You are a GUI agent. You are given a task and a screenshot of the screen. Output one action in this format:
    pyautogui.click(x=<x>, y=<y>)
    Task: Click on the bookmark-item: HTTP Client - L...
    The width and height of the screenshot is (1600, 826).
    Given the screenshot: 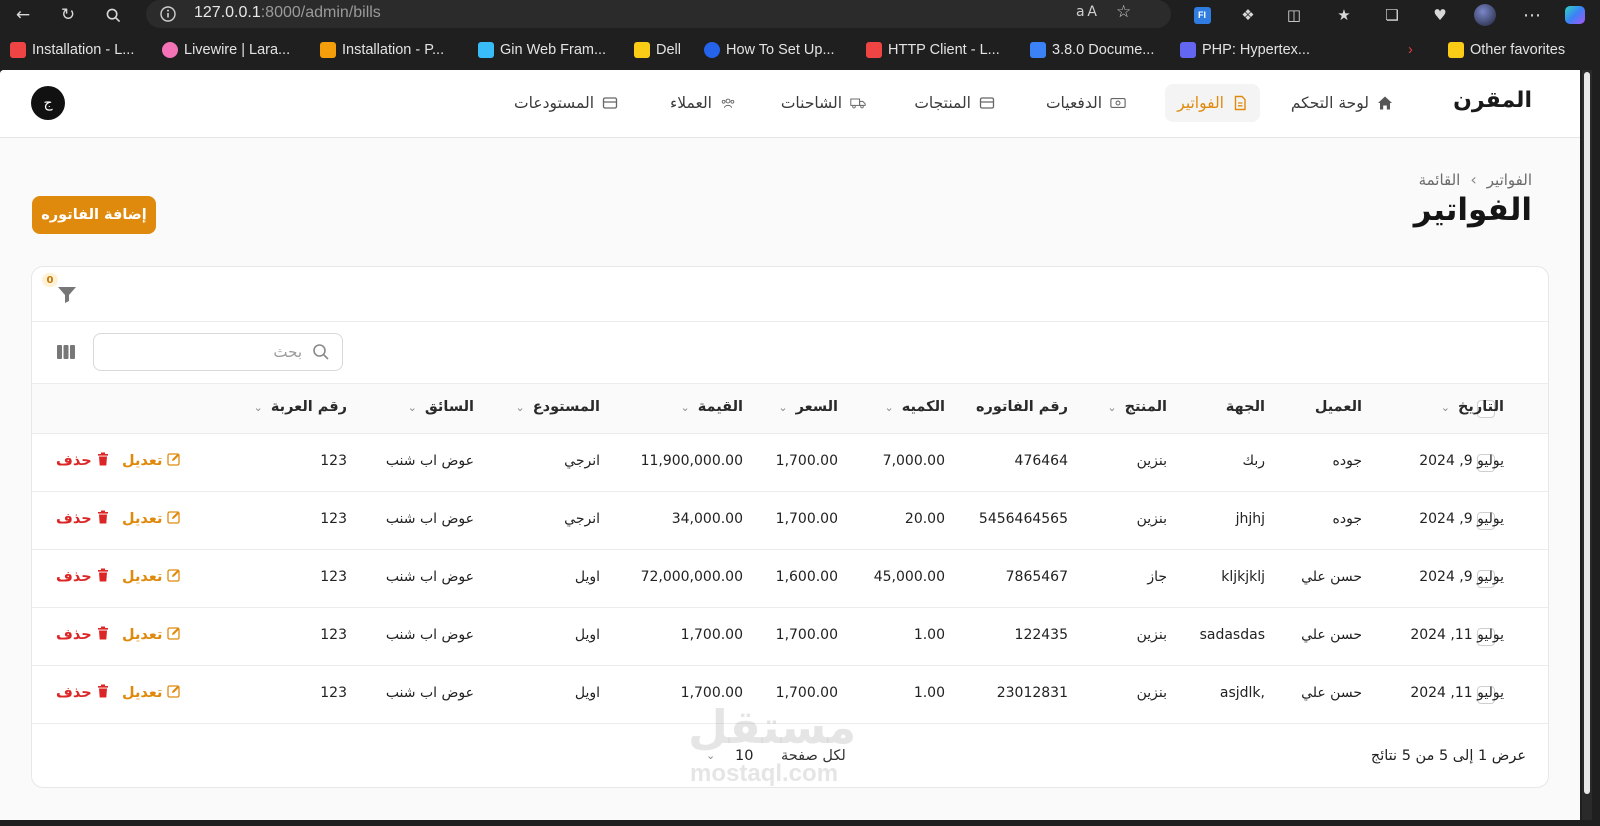 What is the action you would take?
    pyautogui.click(x=933, y=50)
    